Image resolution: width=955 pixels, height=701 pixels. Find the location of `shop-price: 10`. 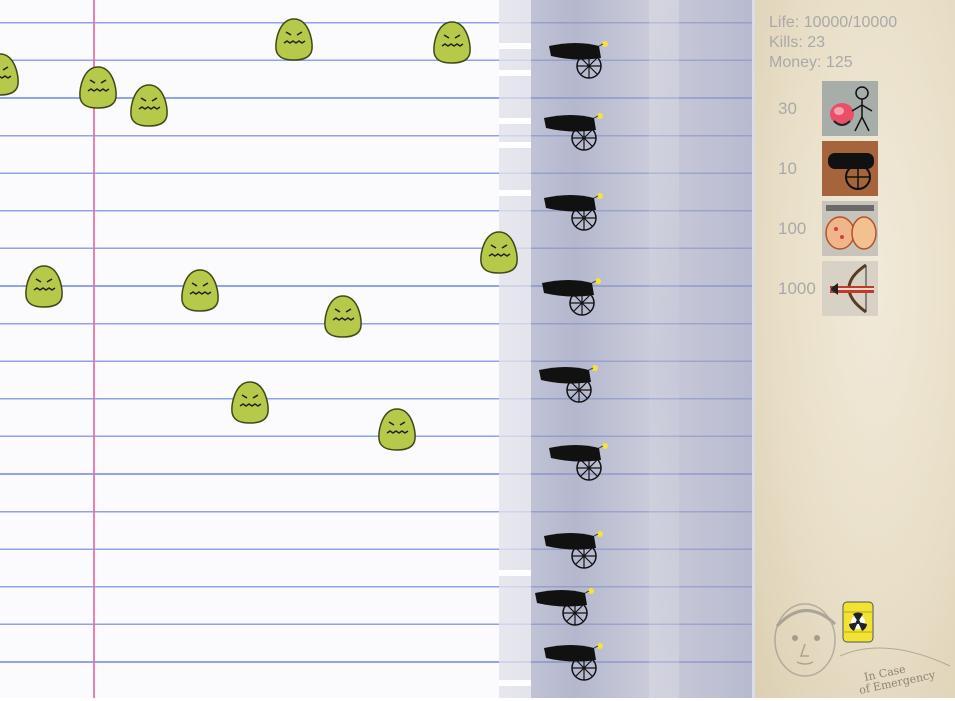

shop-price: 10 is located at coordinates (787, 168).